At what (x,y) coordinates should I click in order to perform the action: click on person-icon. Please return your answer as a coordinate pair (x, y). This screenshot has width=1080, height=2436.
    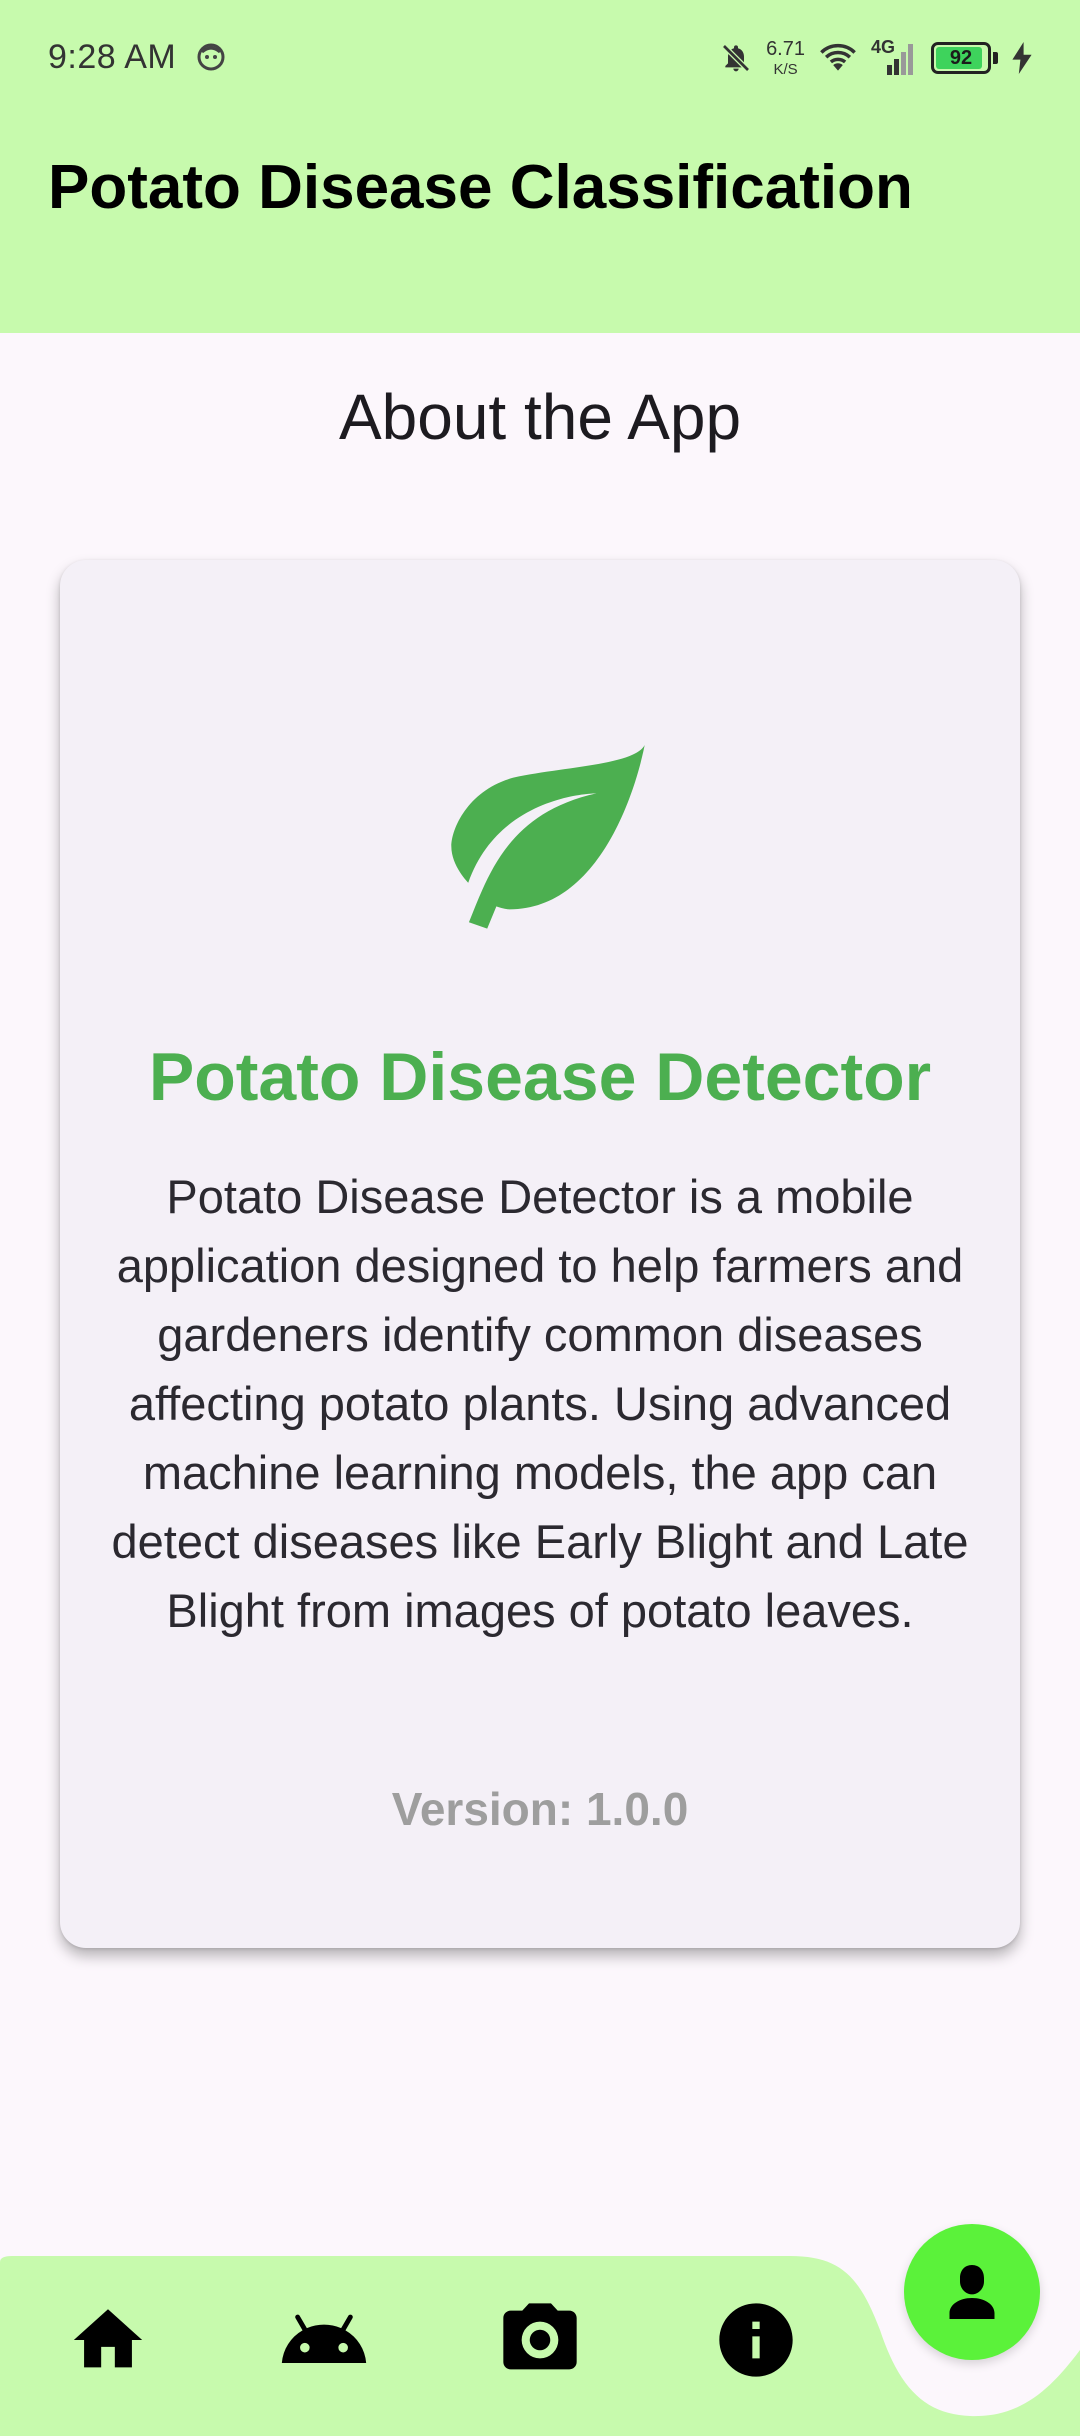
    Looking at the image, I should click on (972, 2292).